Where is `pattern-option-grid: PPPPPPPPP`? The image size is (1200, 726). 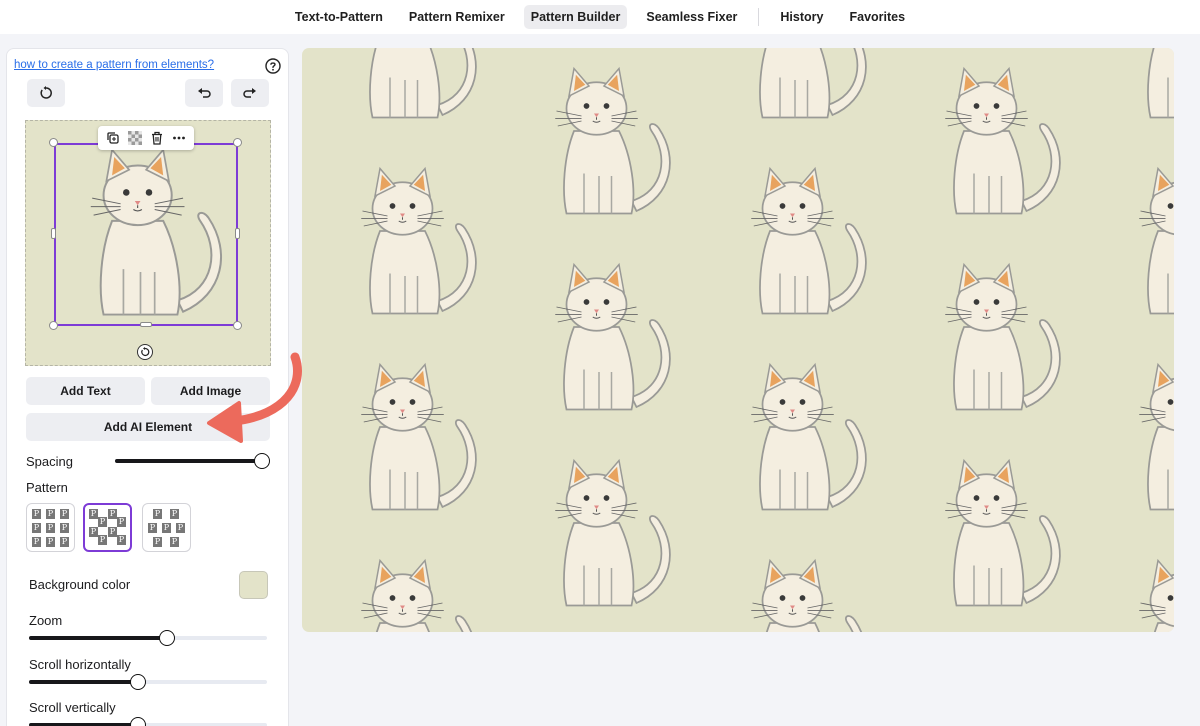 pattern-option-grid: PPPPPPPPP is located at coordinates (50, 527).